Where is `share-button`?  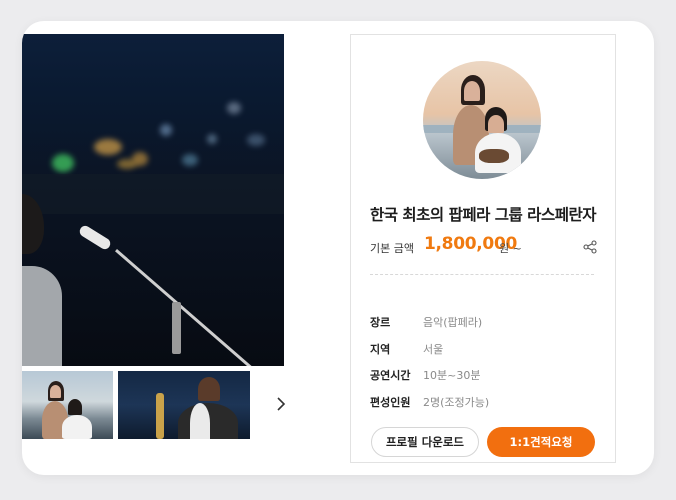 share-button is located at coordinates (590, 246).